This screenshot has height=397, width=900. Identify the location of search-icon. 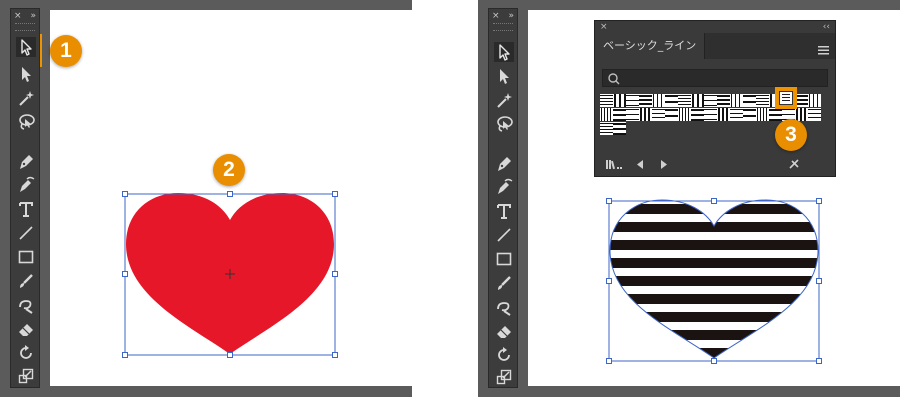
(614, 79).